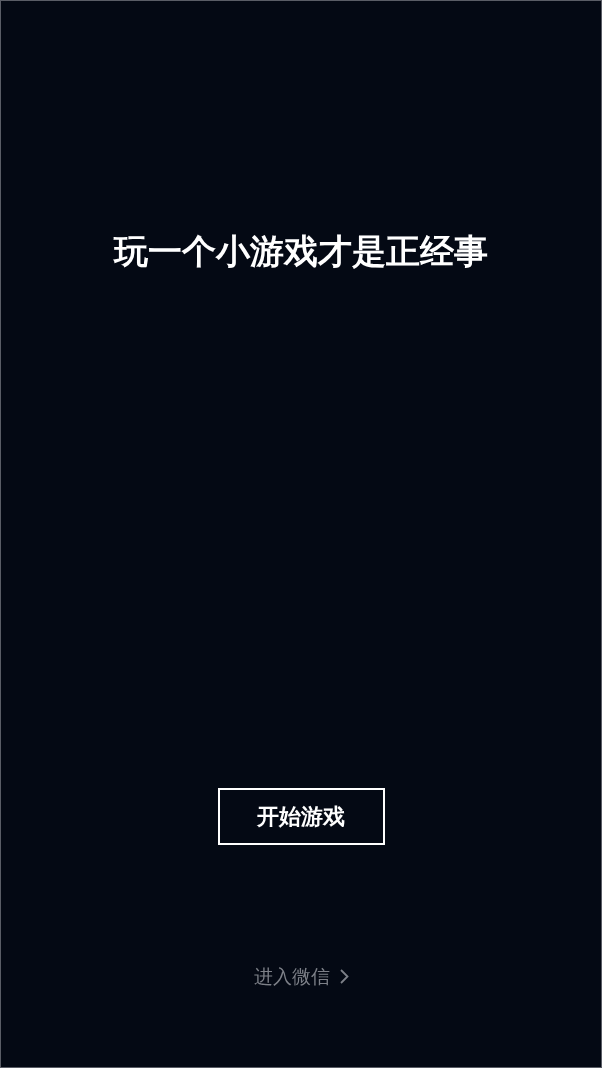 Image resolution: width=602 pixels, height=1068 pixels. Describe the element at coordinates (301, 976) in the screenshot. I see `enter-wechat-link: 进入微信` at that location.